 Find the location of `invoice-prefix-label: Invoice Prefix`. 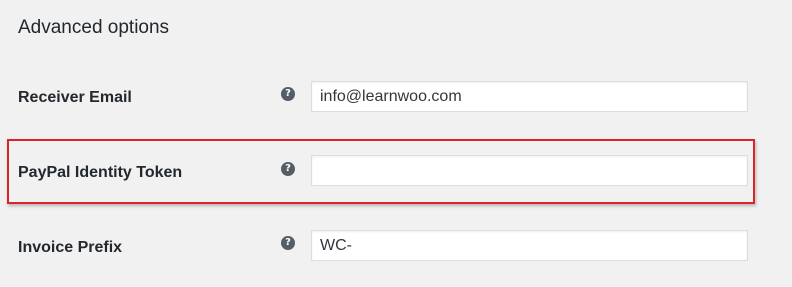

invoice-prefix-label: Invoice Prefix is located at coordinates (70, 247).